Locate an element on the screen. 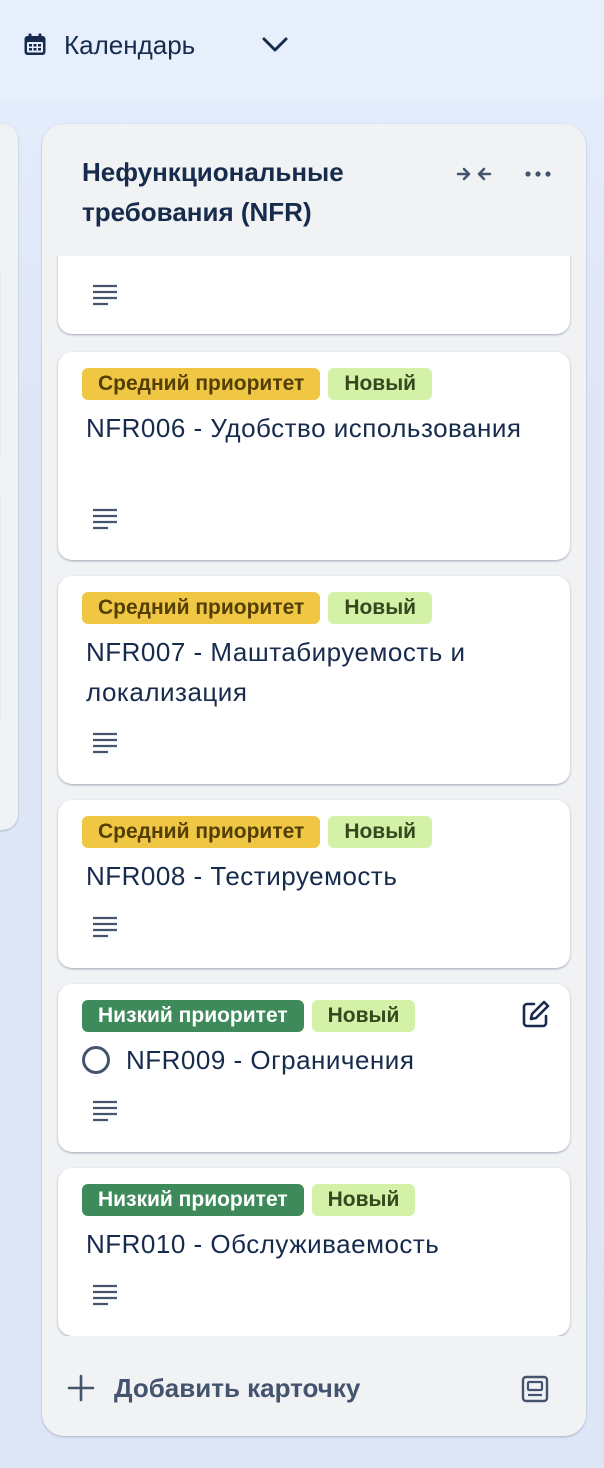 This screenshot has height=1468, width=604. card-title: NFR008 - Тестируемость is located at coordinates (242, 876).